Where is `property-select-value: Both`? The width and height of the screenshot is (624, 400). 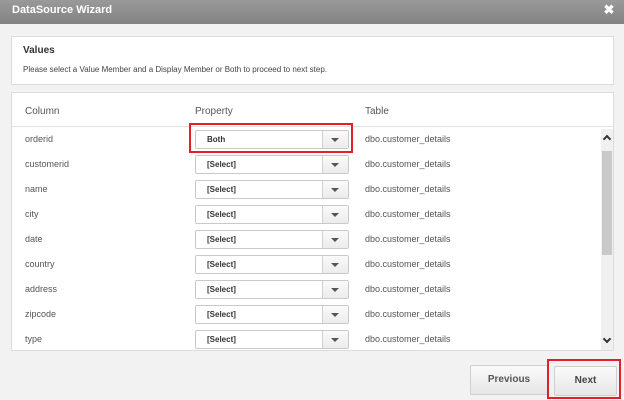 property-select-value: Both is located at coordinates (216, 139).